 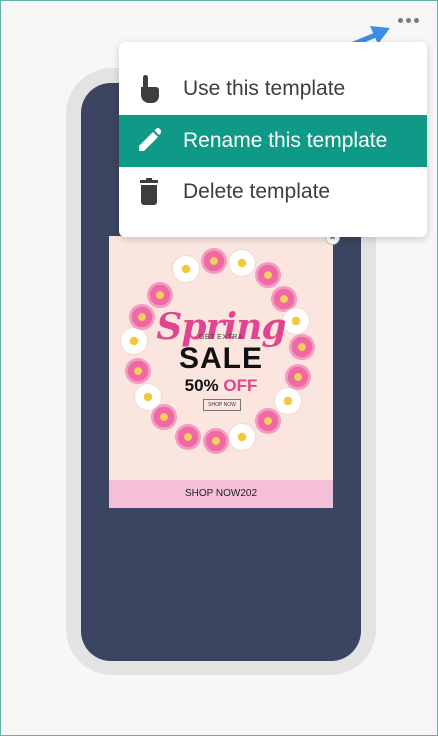 What do you see at coordinates (222, 405) in the screenshot?
I see `promo-small-button: SHOP NOW` at bounding box center [222, 405].